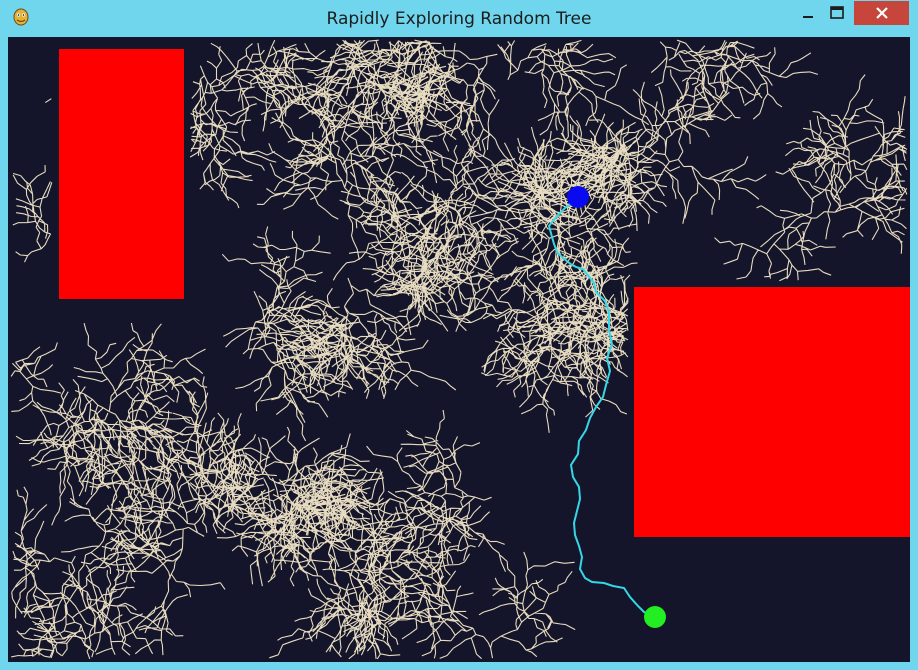  What do you see at coordinates (121, 174) in the screenshot?
I see `obstacle-top-left` at bounding box center [121, 174].